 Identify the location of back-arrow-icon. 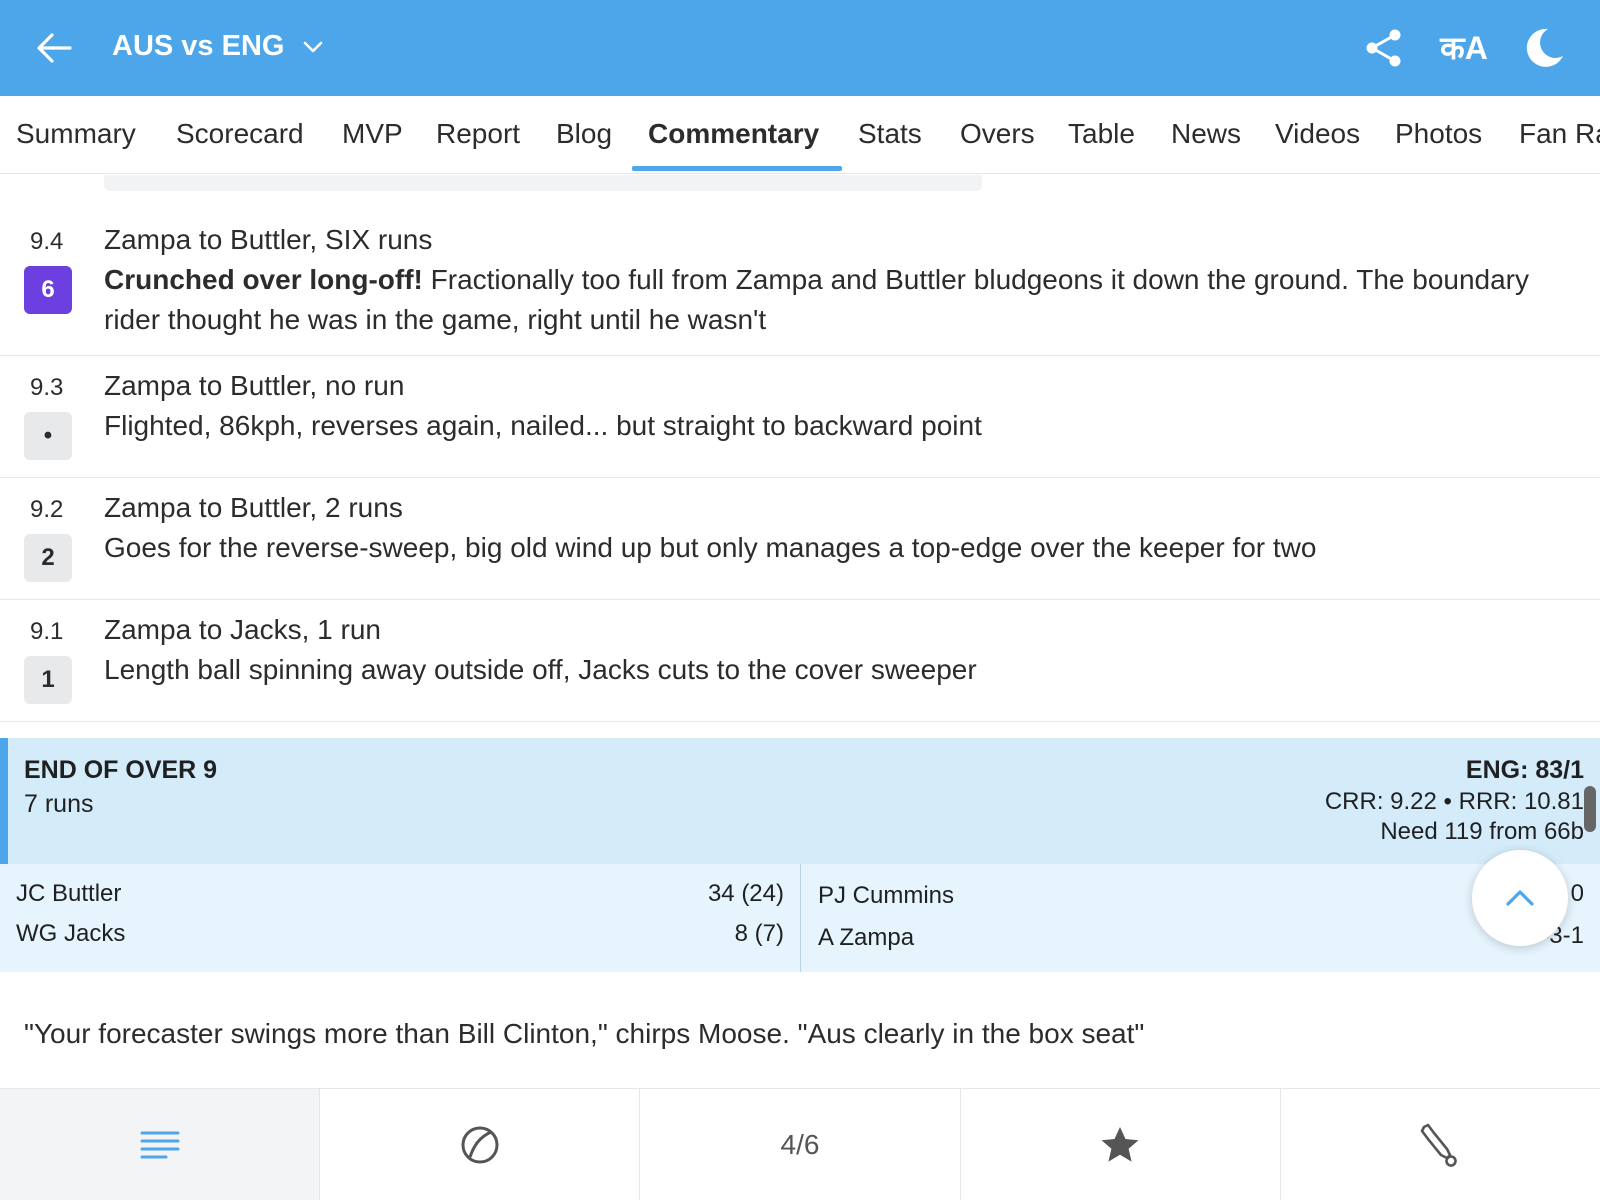
(54, 48).